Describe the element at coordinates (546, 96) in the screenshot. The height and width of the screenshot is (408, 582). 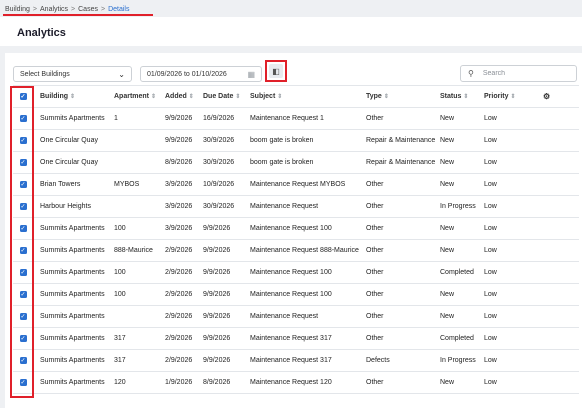
I see `column-settings-icon: ⚙` at that location.